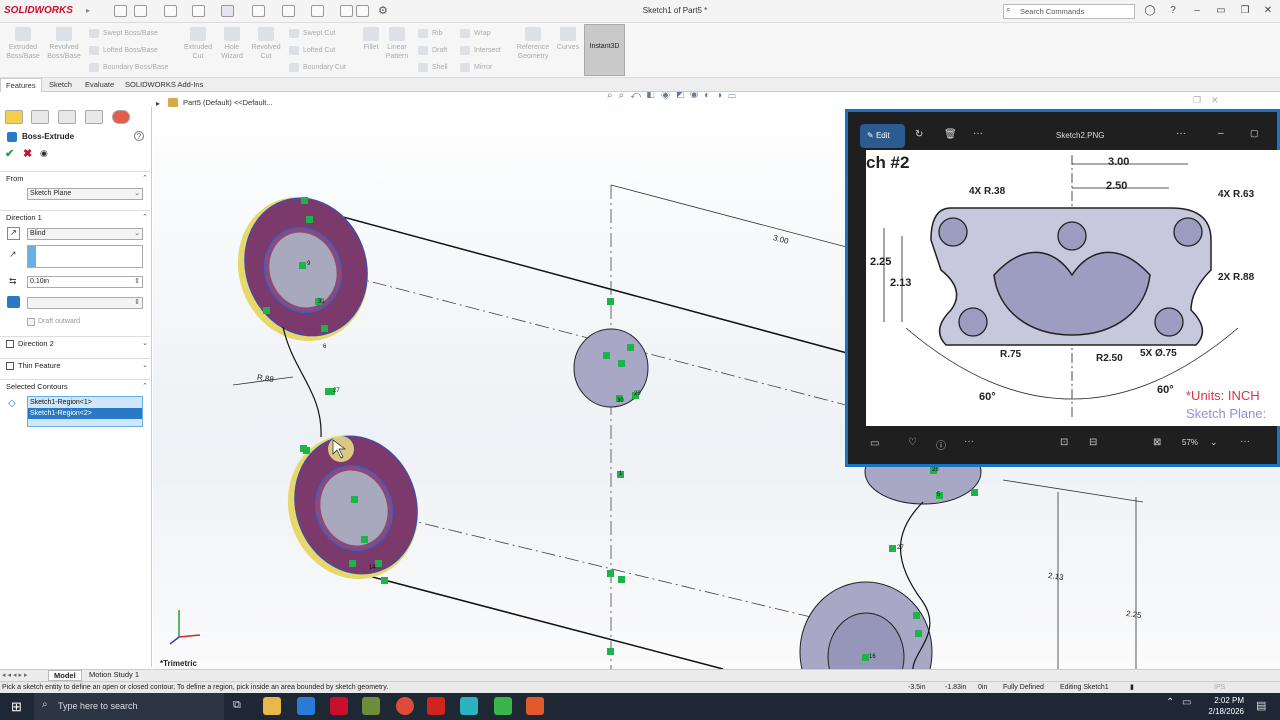 The image size is (1280, 720). Describe the element at coordinates (430, 33) in the screenshot. I see `rib-button: Rib` at that location.